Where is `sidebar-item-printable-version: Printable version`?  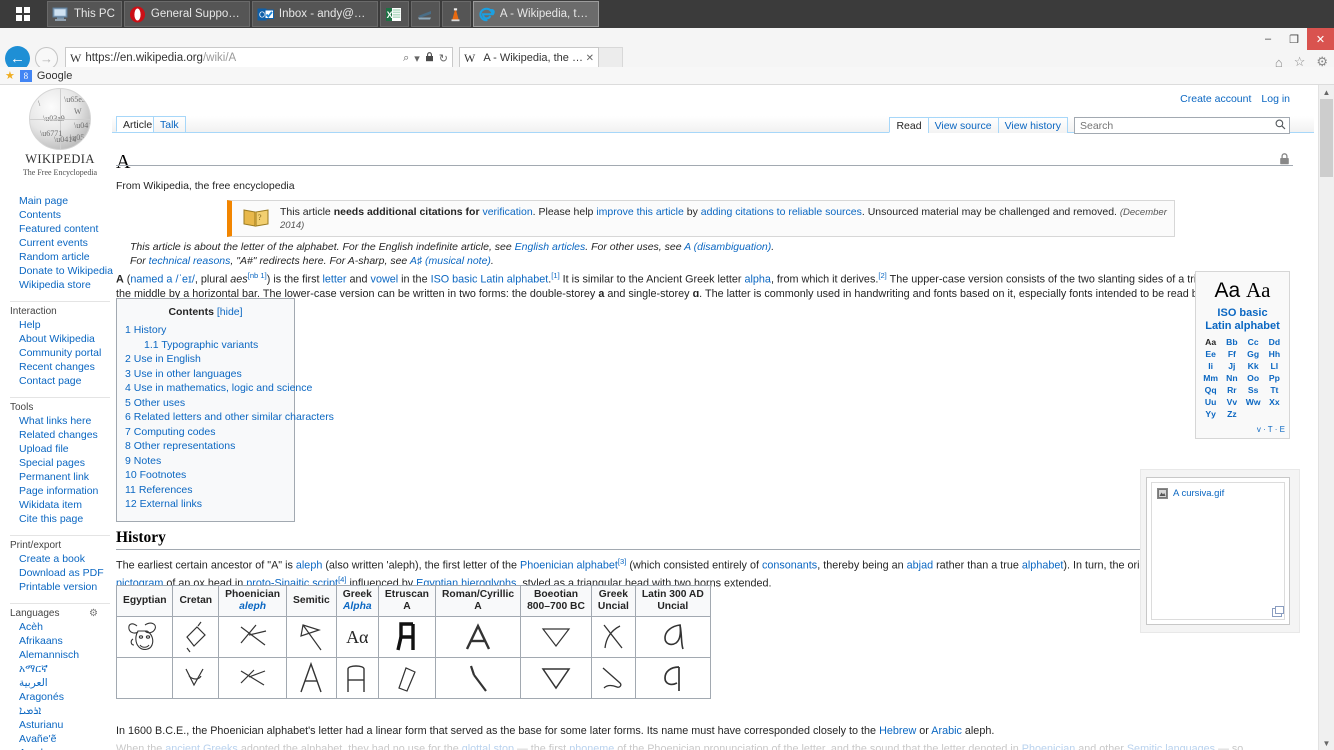 sidebar-item-printable-version: Printable version is located at coordinates (60, 587).